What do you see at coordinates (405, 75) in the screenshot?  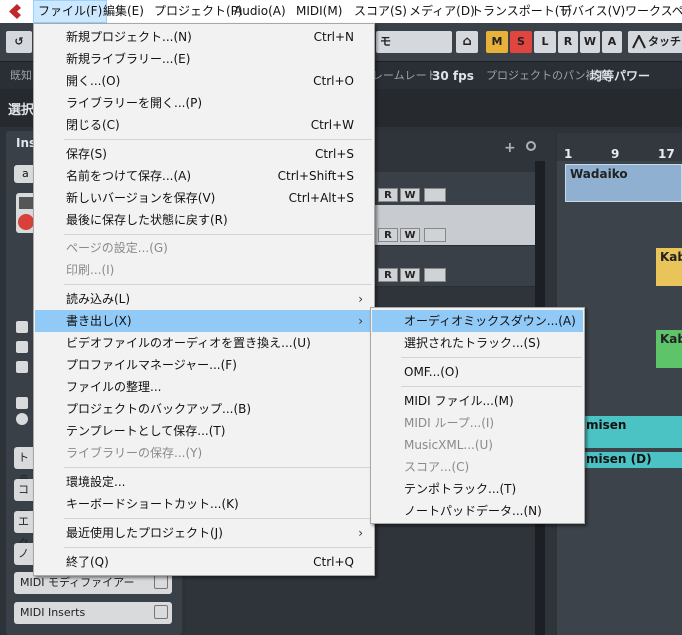 I see `framerate-label: レームレート` at bounding box center [405, 75].